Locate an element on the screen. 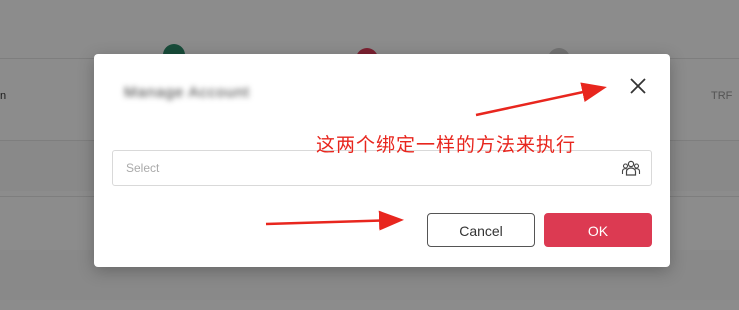 The width and height of the screenshot is (739, 310). dialog-title: Manage Account is located at coordinates (187, 92).